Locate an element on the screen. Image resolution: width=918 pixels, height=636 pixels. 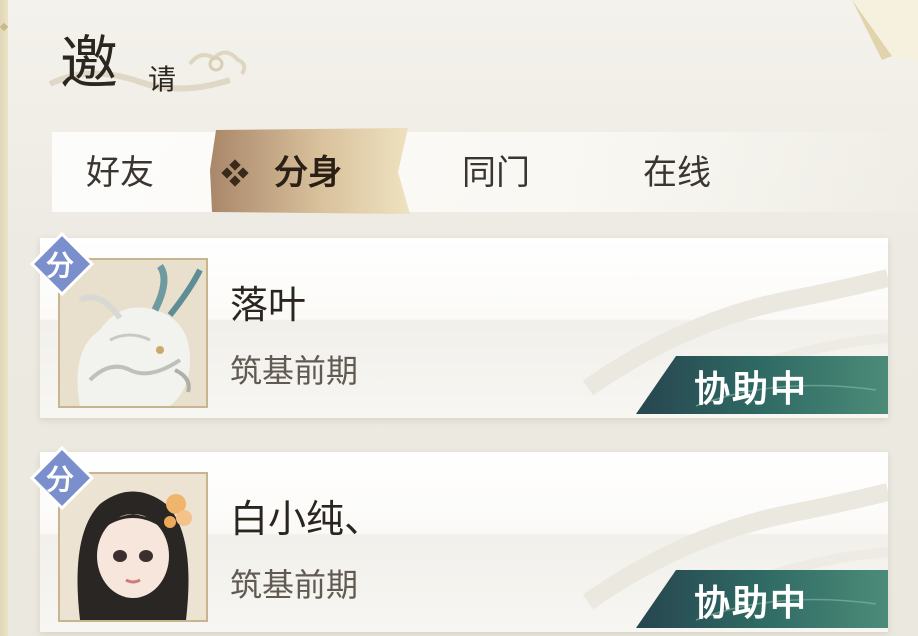
tab-friends: 好友 is located at coordinates (120, 173).